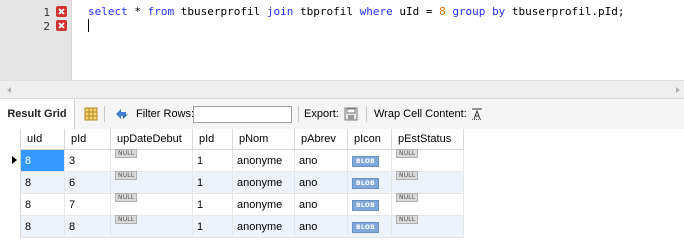  Describe the element at coordinates (91, 114) in the screenshot. I see `grid-view-icon` at that location.